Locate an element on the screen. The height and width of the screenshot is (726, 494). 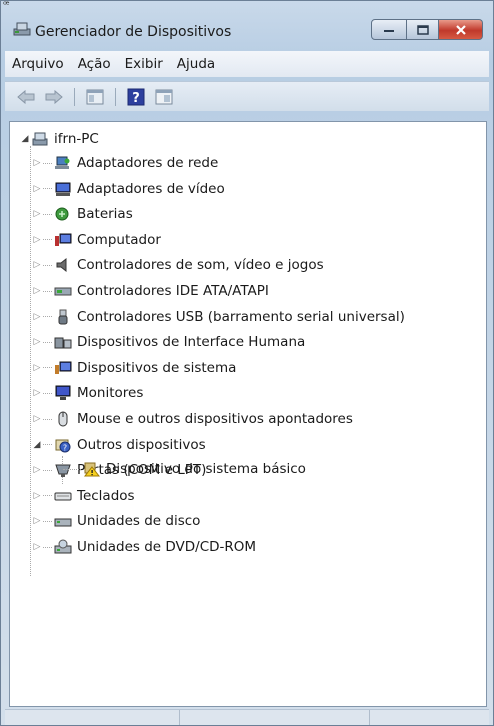
tree-category-node: ▷ Teclados is located at coordinates (83, 496).